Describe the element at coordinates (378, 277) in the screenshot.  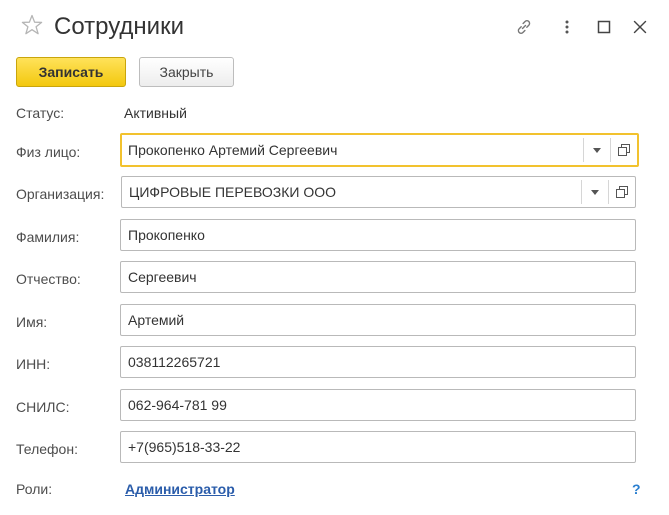
I see `patronymic-field: Сергеевич` at that location.